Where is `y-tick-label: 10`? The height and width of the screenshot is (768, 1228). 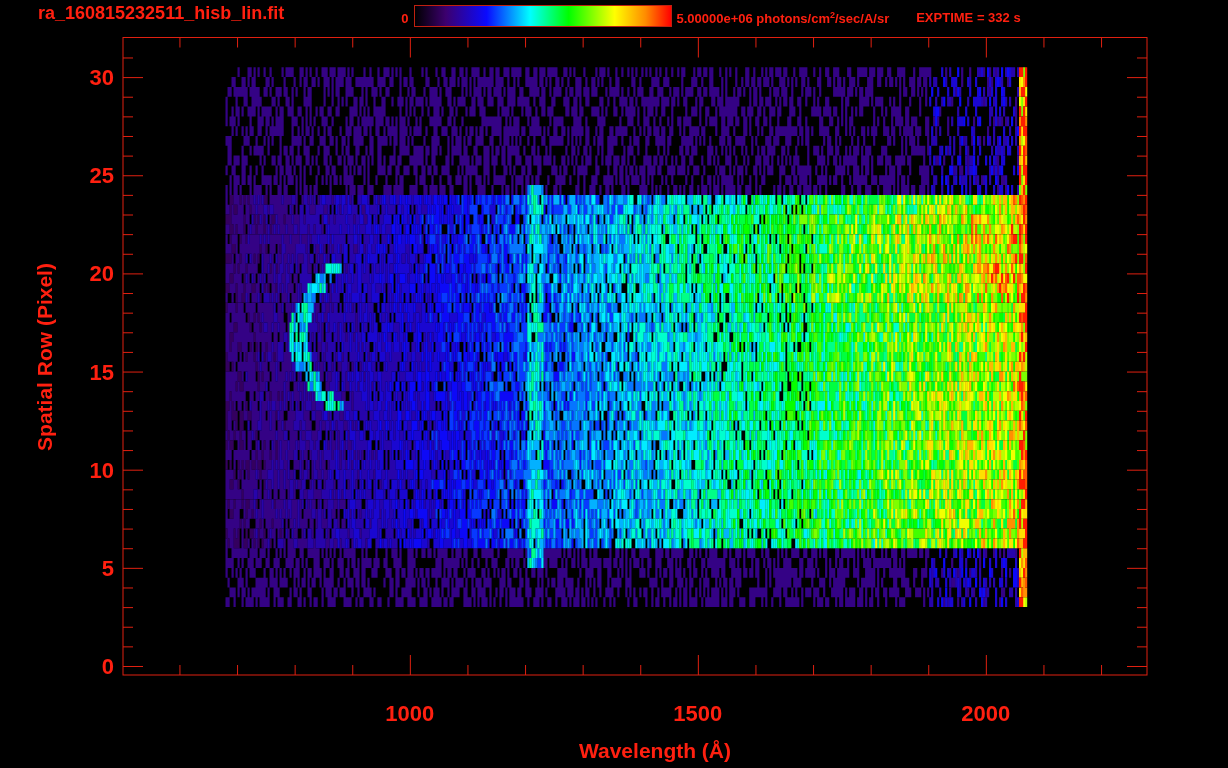
y-tick-label: 10 is located at coordinates (101, 470).